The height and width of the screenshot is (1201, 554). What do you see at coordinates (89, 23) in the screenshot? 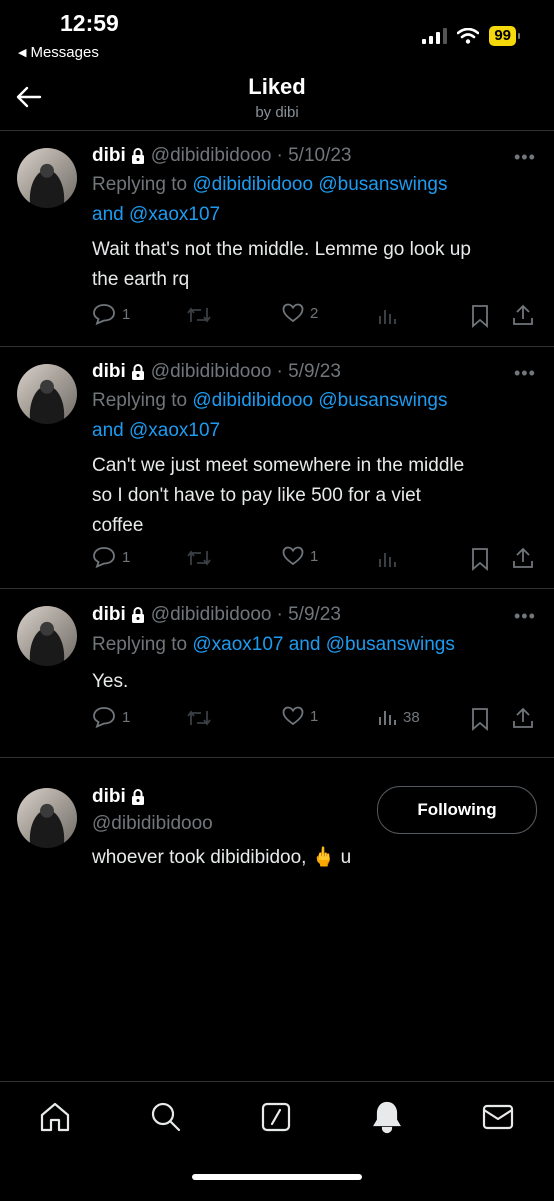
I see `status-time: 12:59` at bounding box center [89, 23].